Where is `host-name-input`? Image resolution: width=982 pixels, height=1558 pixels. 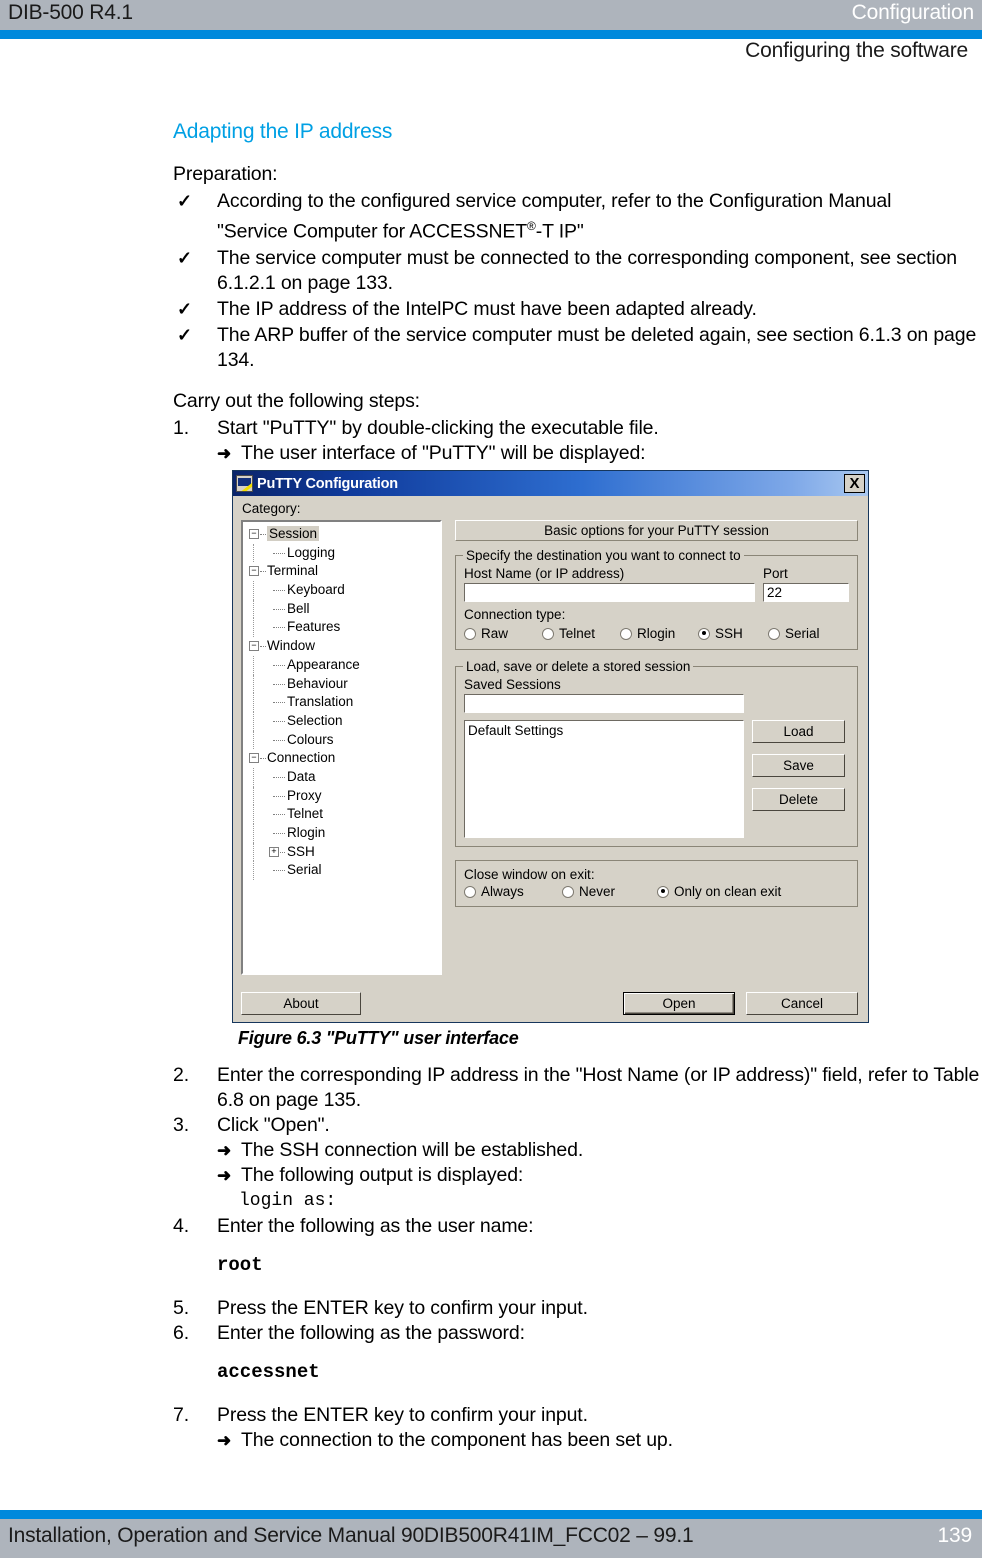
host-name-input is located at coordinates (609, 592).